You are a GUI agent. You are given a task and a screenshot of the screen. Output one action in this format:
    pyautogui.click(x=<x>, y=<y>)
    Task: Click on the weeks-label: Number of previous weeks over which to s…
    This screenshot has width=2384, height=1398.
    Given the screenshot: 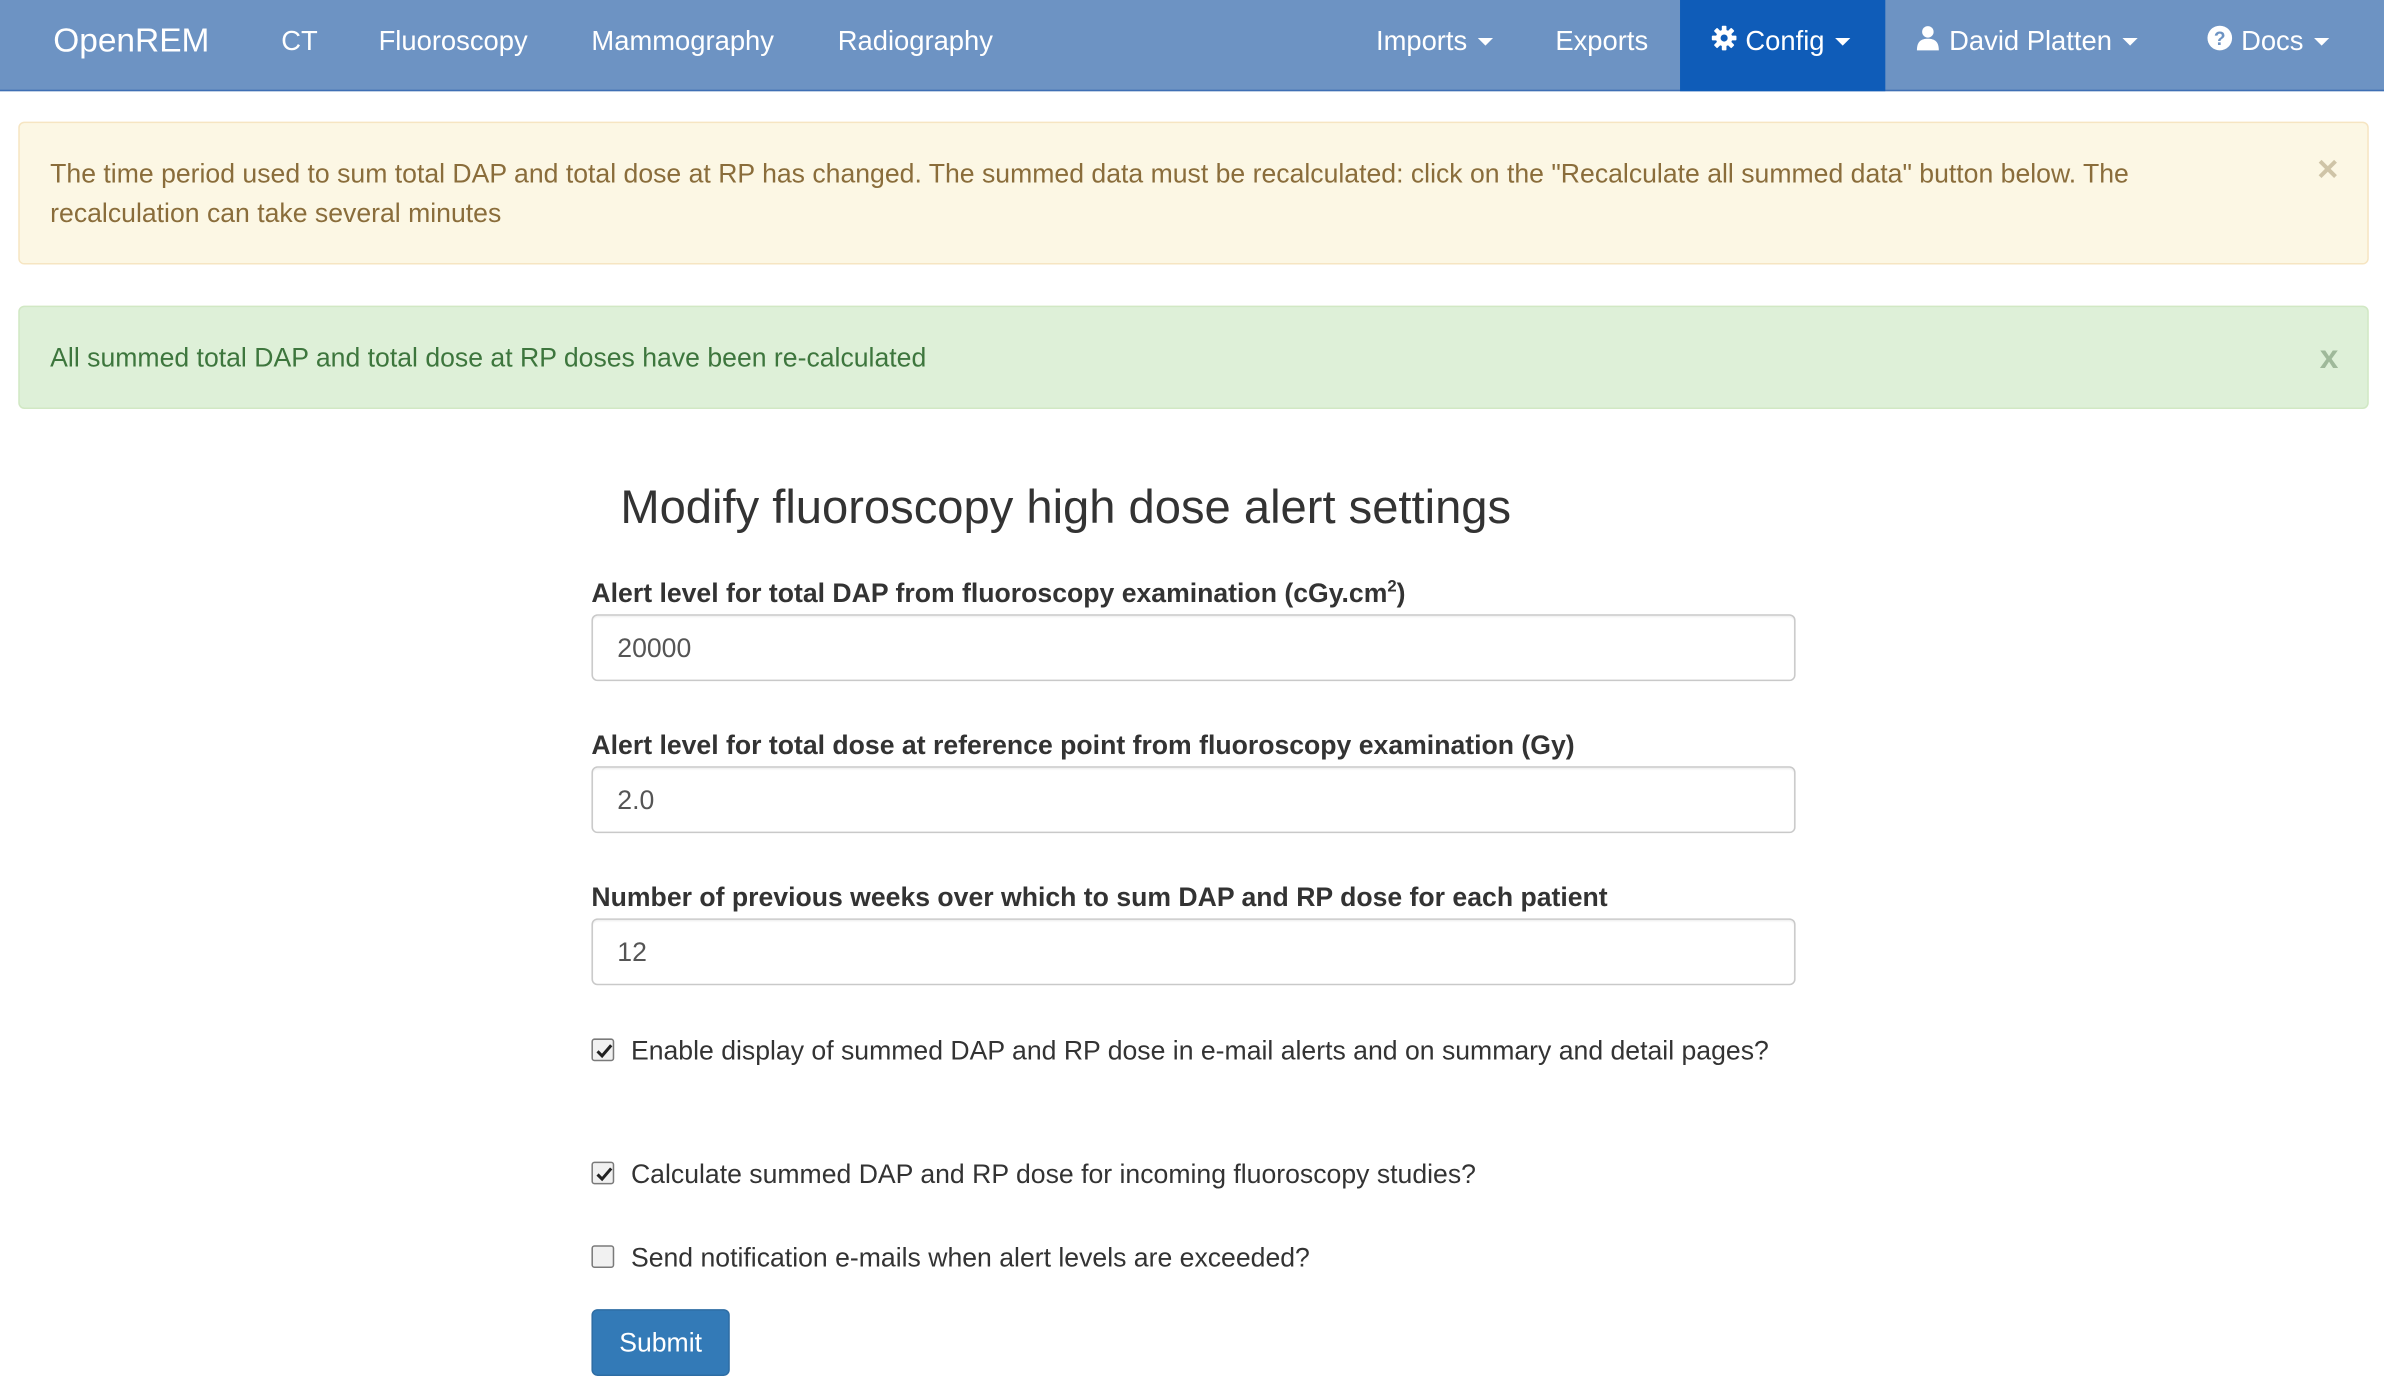 What is the action you would take?
    pyautogui.click(x=1099, y=897)
    